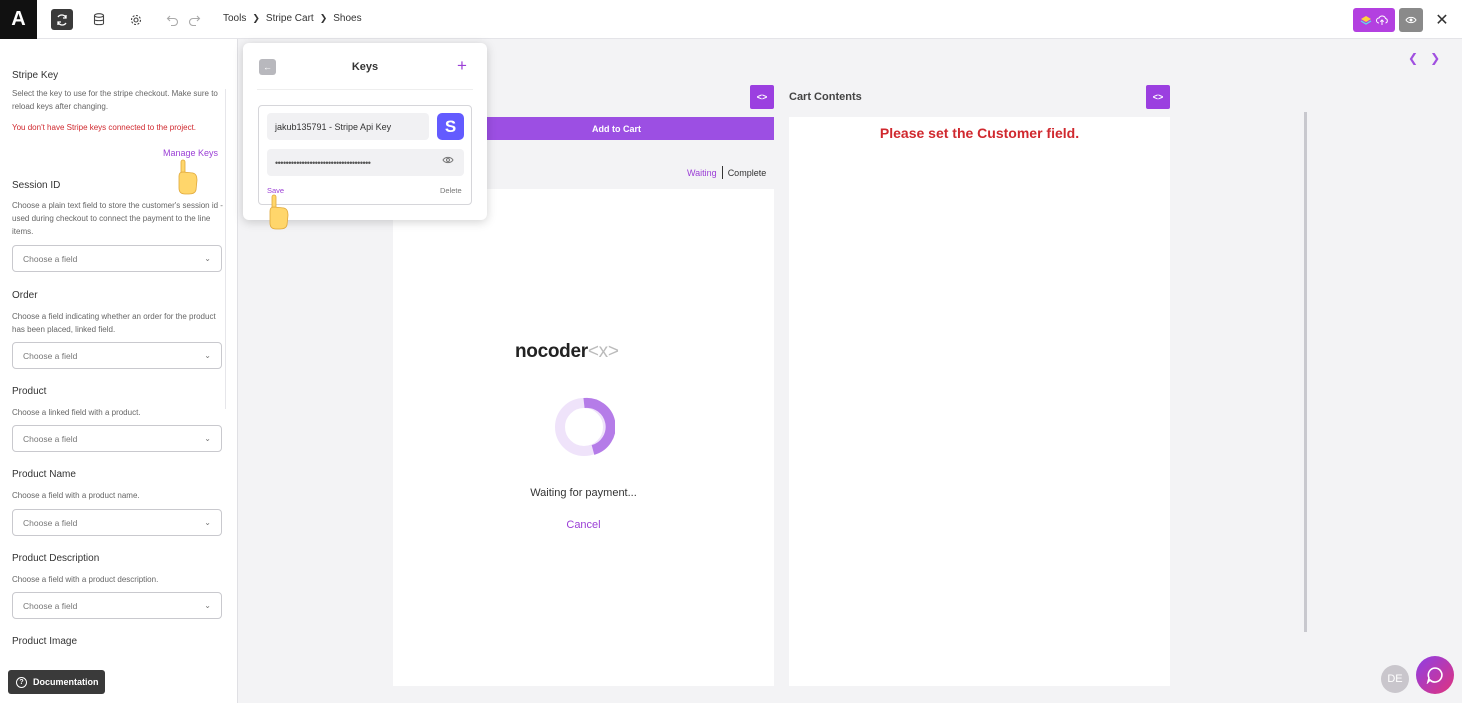 This screenshot has height=703, width=1462. I want to click on product-description-select-value: Choose a field, so click(50, 605).